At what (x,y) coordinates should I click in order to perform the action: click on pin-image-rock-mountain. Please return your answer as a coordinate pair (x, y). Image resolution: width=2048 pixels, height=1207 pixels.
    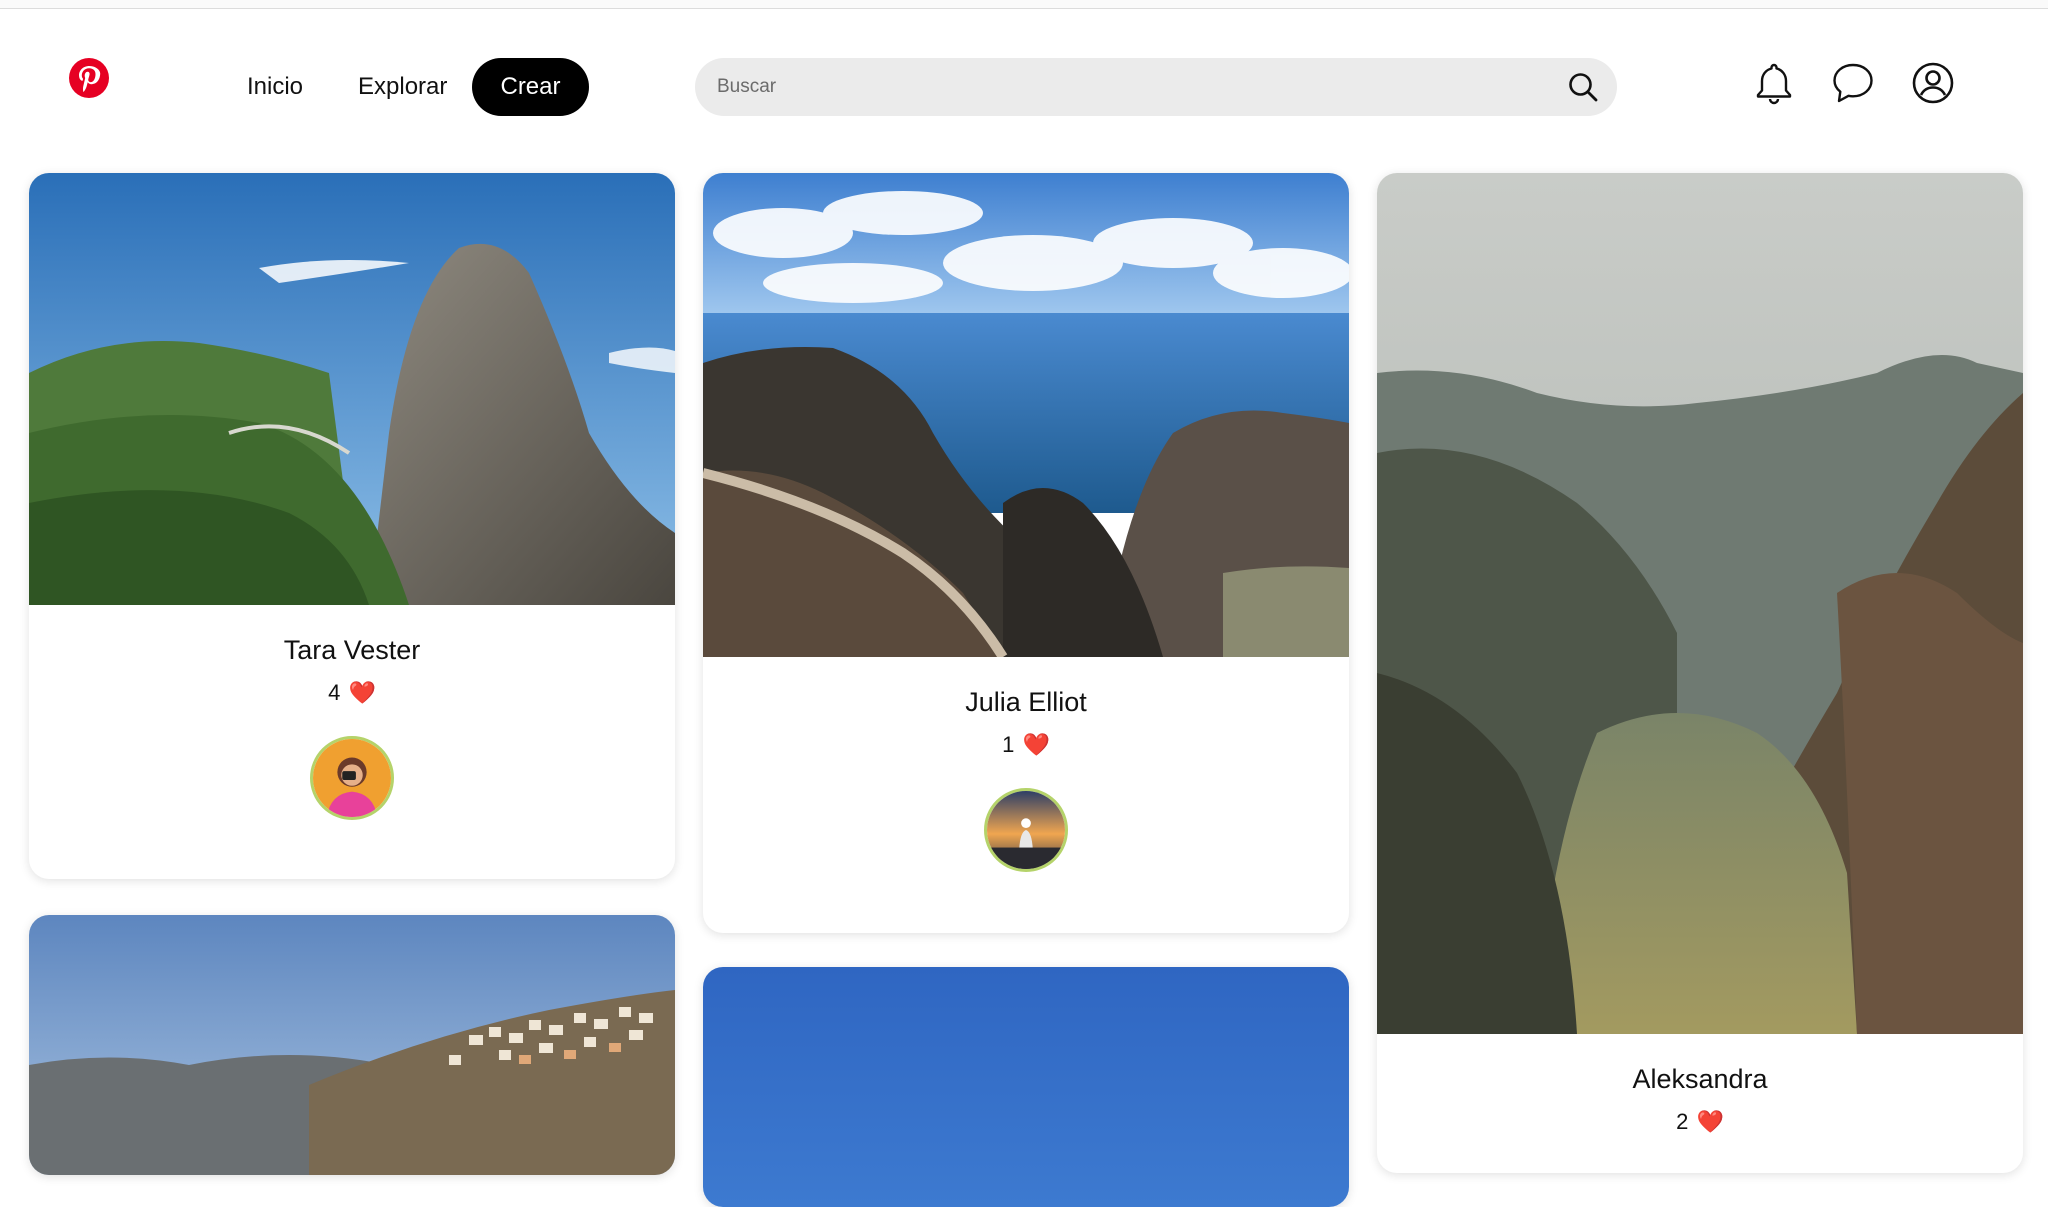
    Looking at the image, I should click on (352, 389).